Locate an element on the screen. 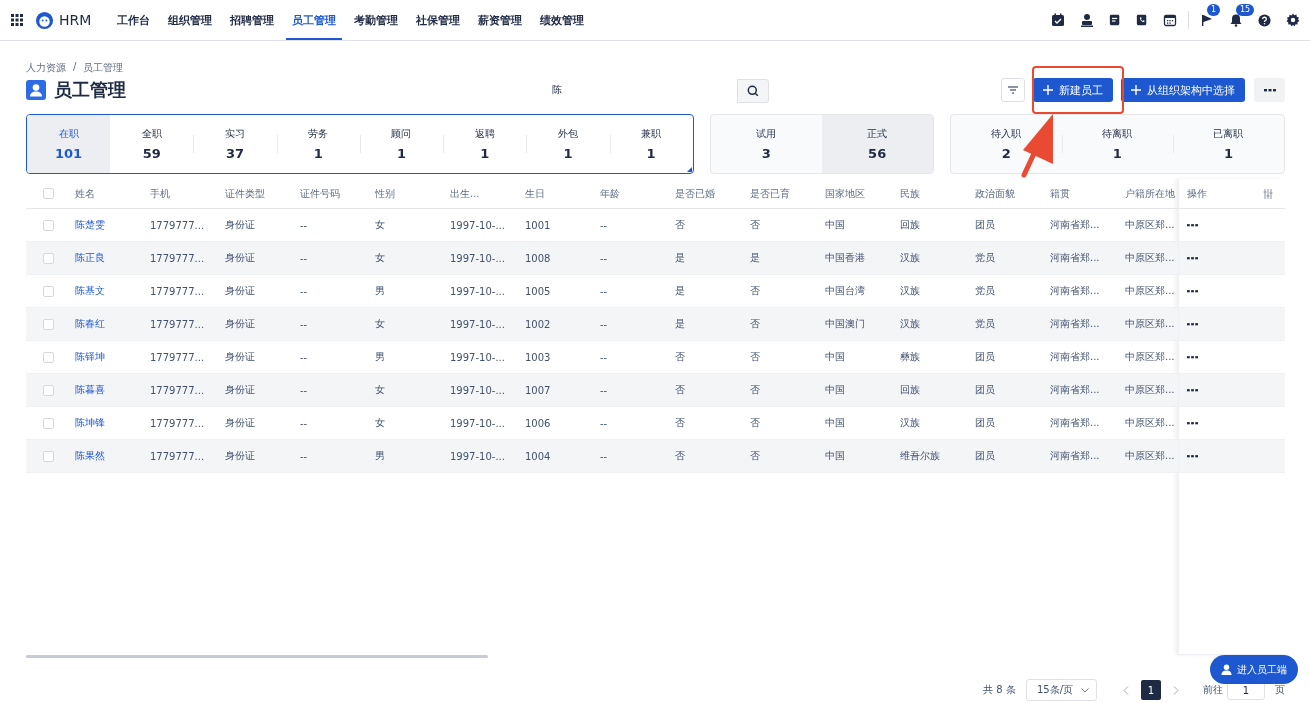  nav-tab: 员工管理 is located at coordinates (314, 21).